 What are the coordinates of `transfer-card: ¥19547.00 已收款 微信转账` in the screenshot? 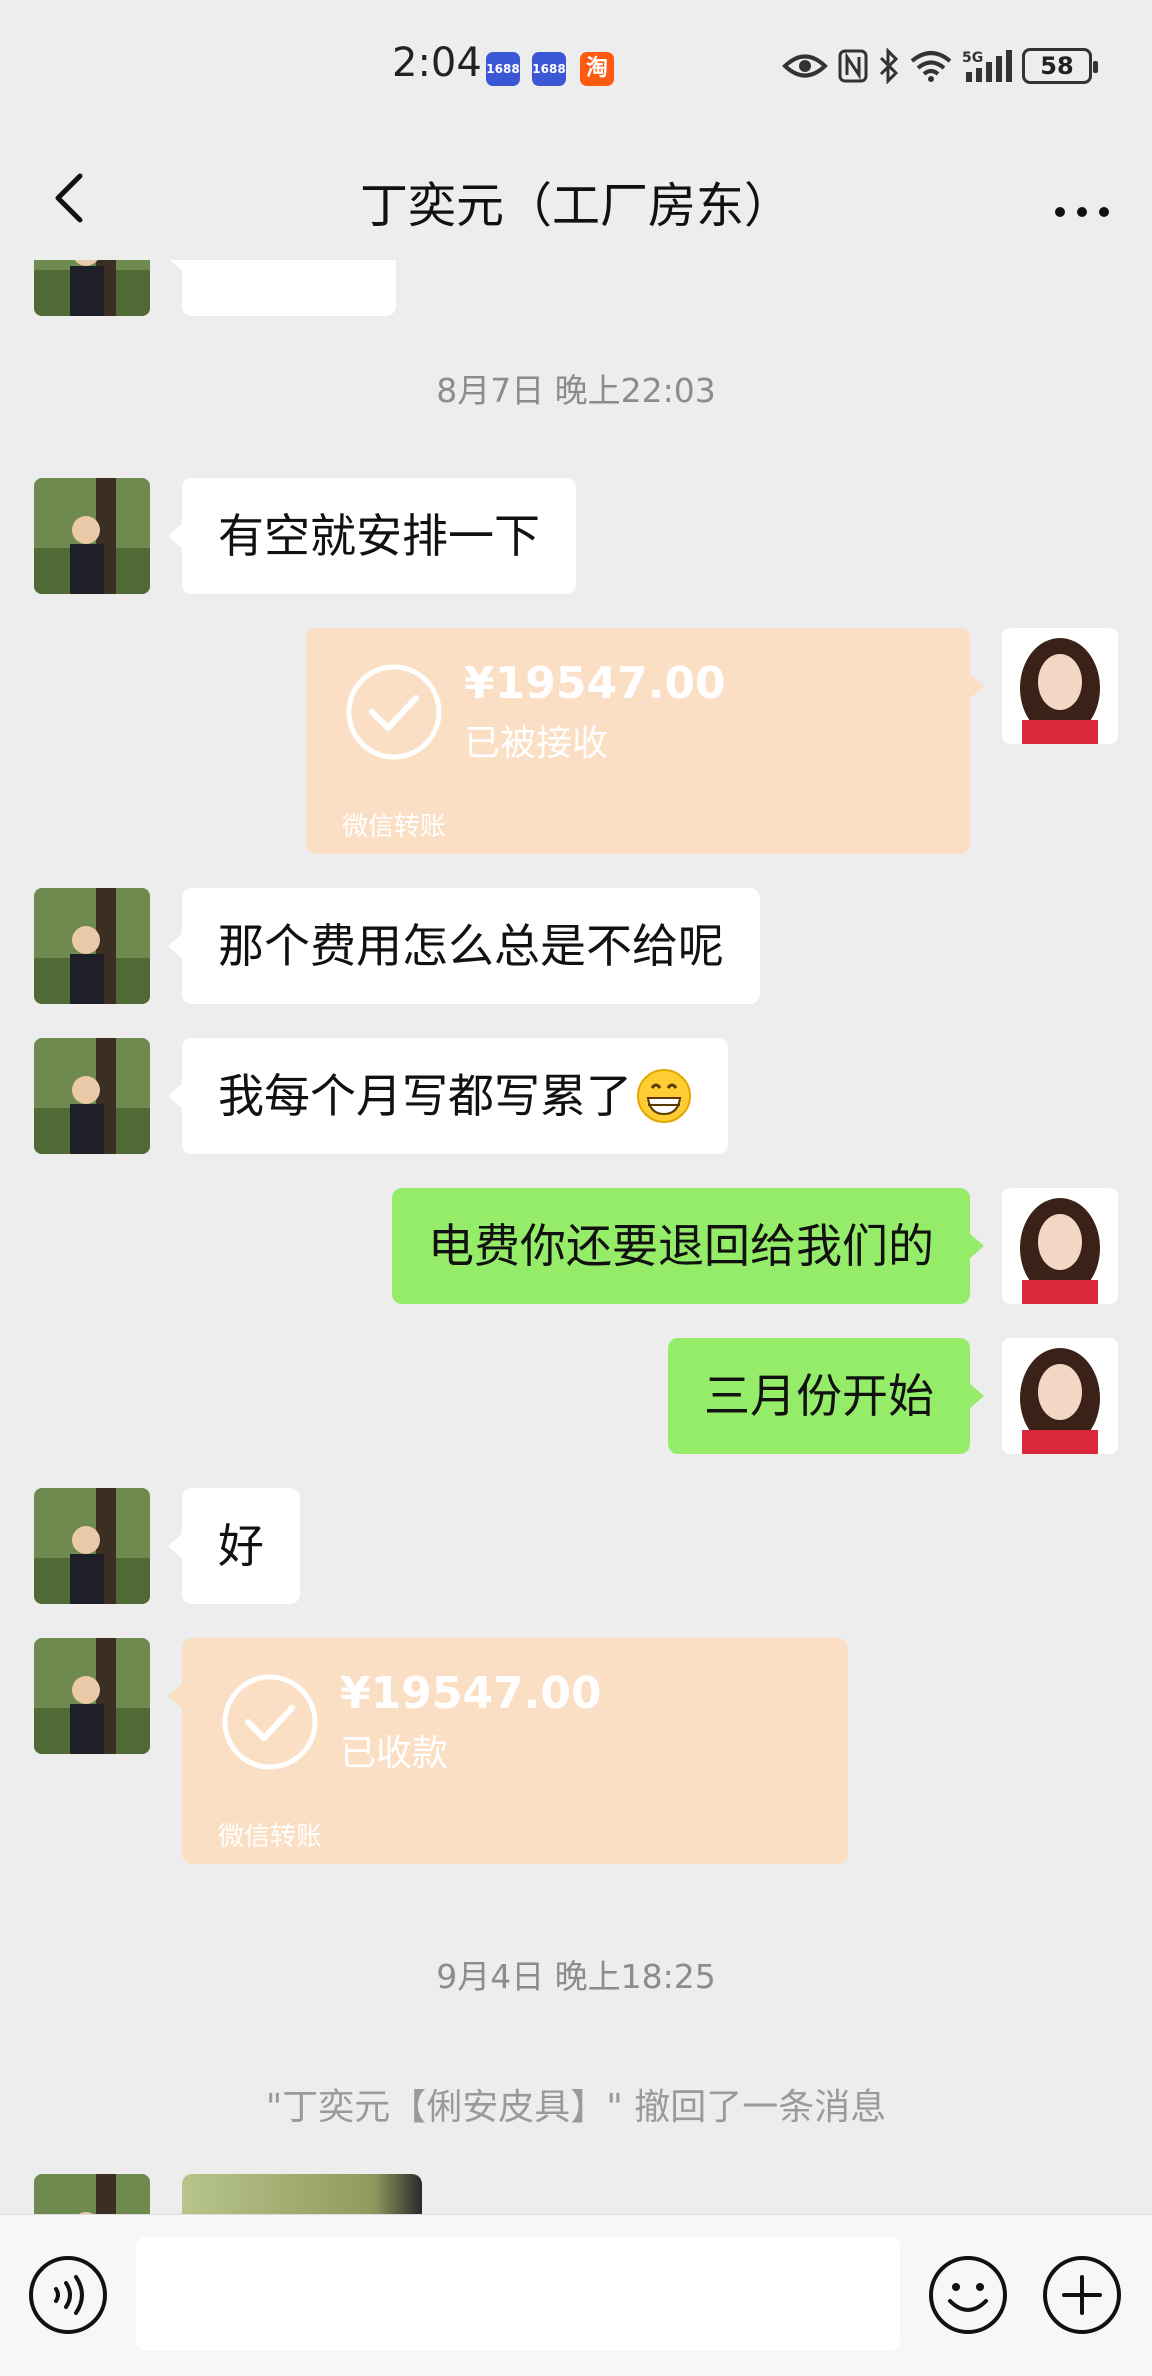 It's located at (508, 1751).